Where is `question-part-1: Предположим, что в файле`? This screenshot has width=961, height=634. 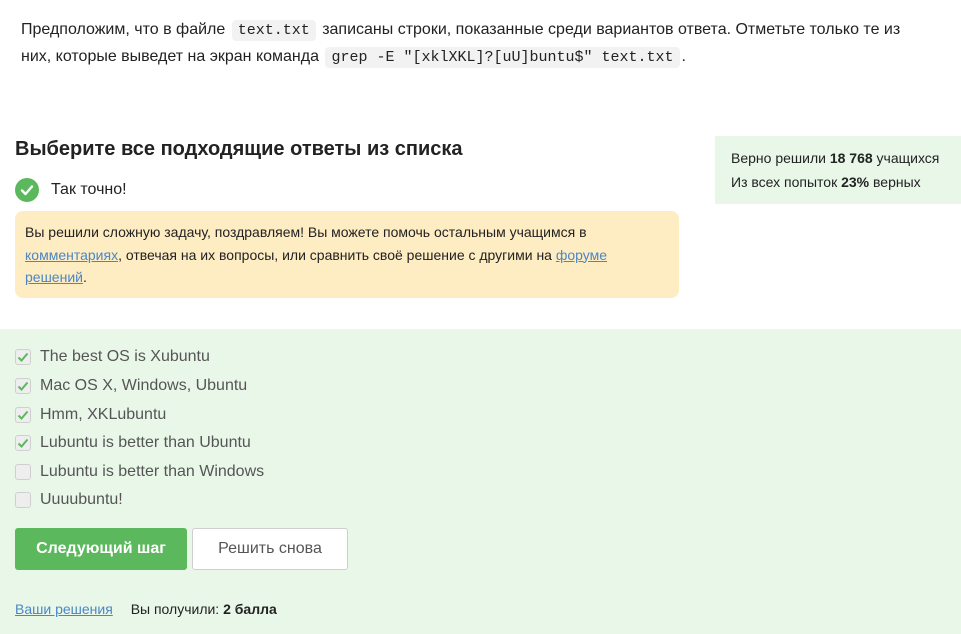
question-part-1: Предположим, что в файле is located at coordinates (123, 29).